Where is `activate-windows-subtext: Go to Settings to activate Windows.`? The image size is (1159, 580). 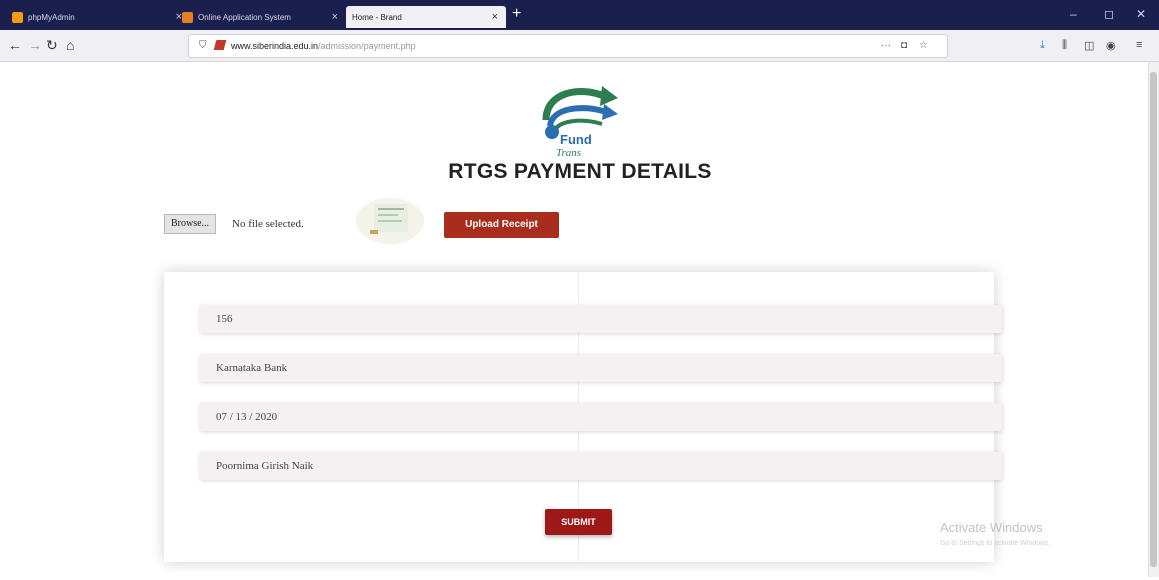
activate-windows-subtext: Go to Settings to activate Windows. is located at coordinates (995, 543).